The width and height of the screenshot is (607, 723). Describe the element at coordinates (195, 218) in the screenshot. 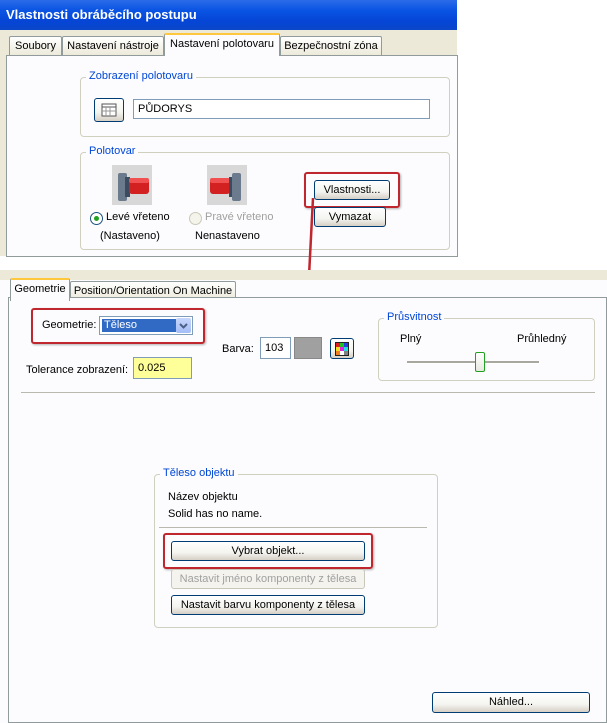

I see `right-spindle-radio` at that location.